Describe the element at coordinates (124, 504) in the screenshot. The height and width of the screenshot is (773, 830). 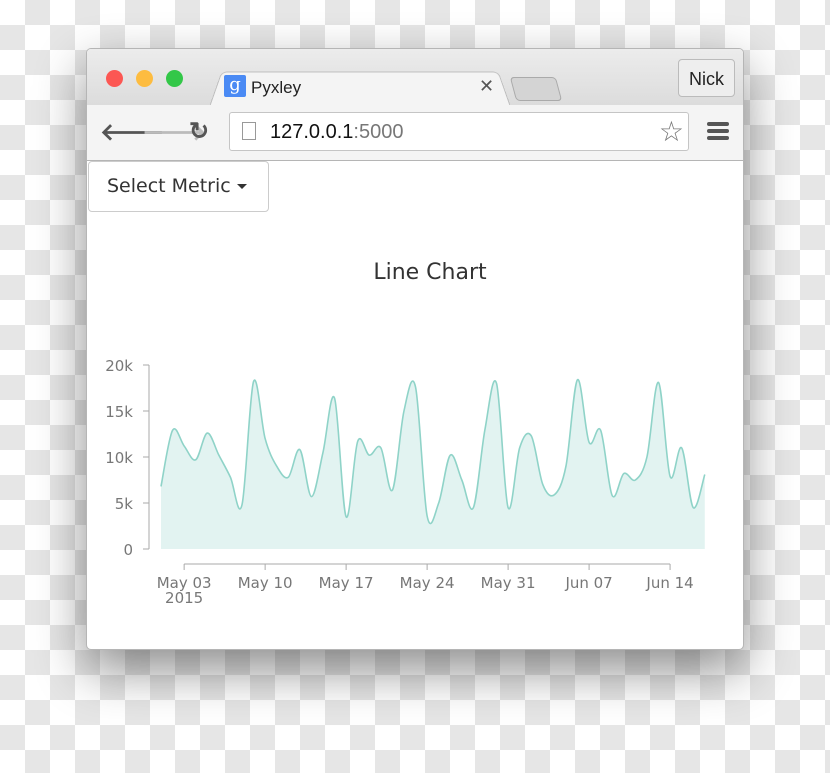
I see `y-tick-label: 5k` at that location.